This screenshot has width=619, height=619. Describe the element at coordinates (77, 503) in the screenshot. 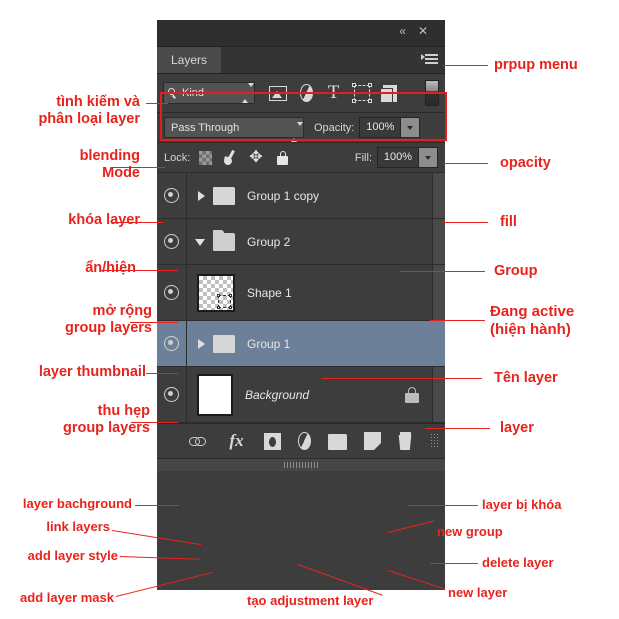

I see `annotation-layer-background: layer bachground` at that location.